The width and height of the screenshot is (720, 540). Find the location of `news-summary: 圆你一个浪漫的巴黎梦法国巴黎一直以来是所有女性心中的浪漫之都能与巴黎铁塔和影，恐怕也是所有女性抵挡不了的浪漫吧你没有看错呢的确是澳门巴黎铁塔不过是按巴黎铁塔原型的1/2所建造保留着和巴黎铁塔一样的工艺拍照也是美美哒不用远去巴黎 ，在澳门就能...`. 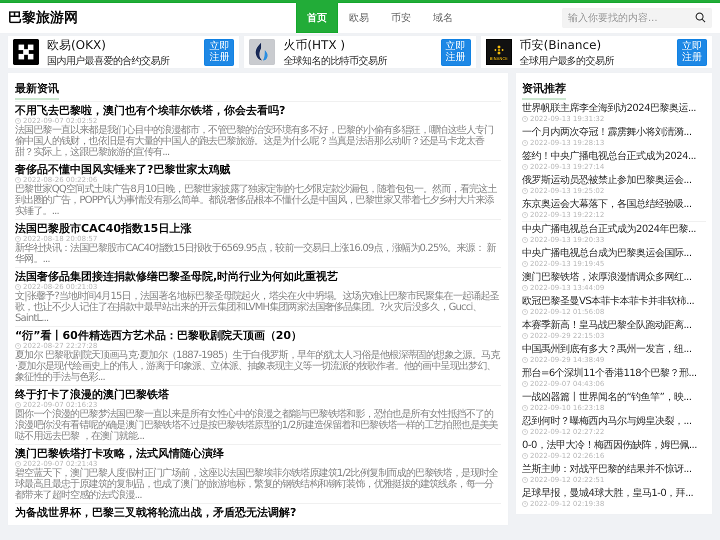

news-summary: 圆你一个浪漫的巴黎梦法国巴黎一直以来是所有女性心中的浪漫之都能与巴黎铁塔和影，恐怕也是所有女性抵挡不了的浪漫吧你没有看错呢的确是澳门巴黎铁塔不过是按巴黎铁塔原型的1/2所建造保留着和巴黎铁塔一样的工艺拍照也是美美哒不用远去巴黎 ，在澳门就能... is located at coordinates (257, 425).